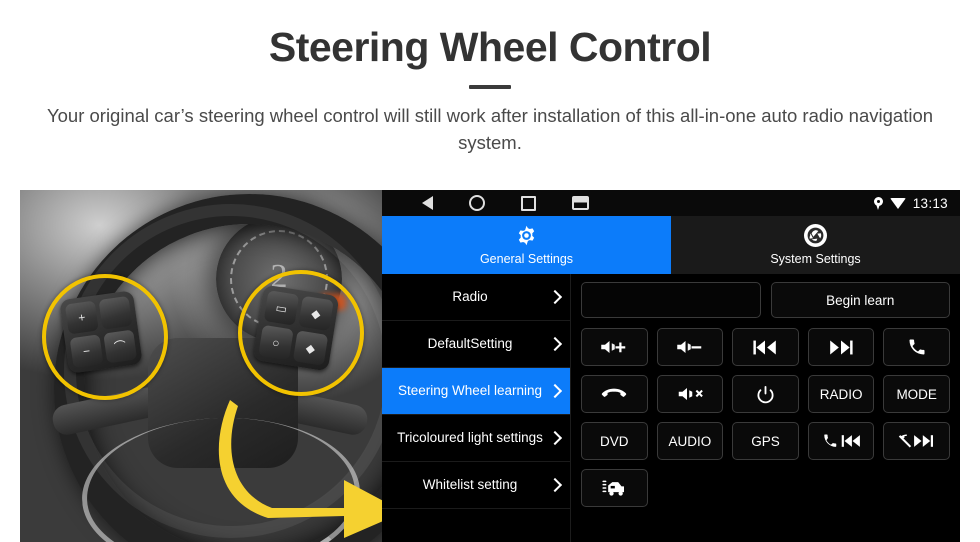  I want to click on learn-display-field, so click(671, 300).